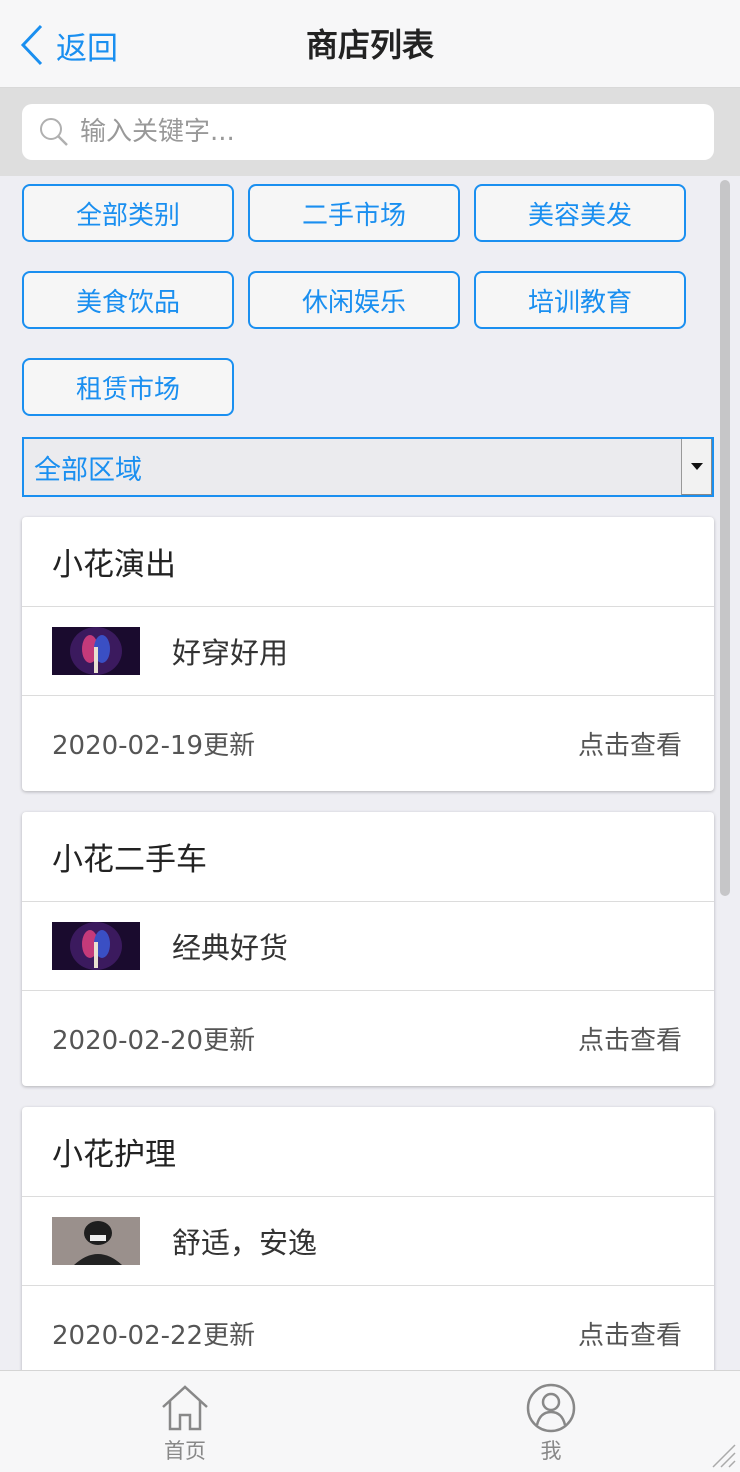 The height and width of the screenshot is (1472, 740). Describe the element at coordinates (154, 1041) in the screenshot. I see `shop-updated-date: 2020-02-20更新` at that location.